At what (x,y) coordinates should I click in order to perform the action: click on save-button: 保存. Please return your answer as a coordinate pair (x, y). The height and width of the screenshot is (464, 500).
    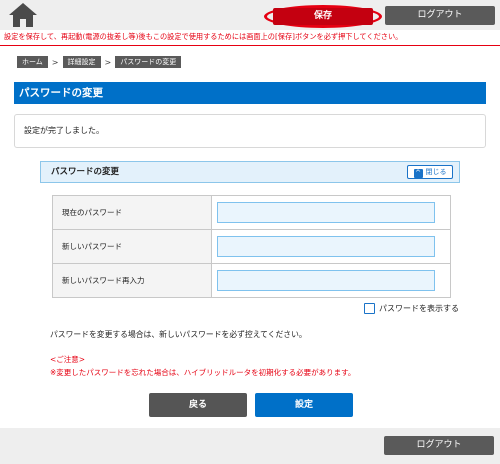
    Looking at the image, I should click on (323, 16).